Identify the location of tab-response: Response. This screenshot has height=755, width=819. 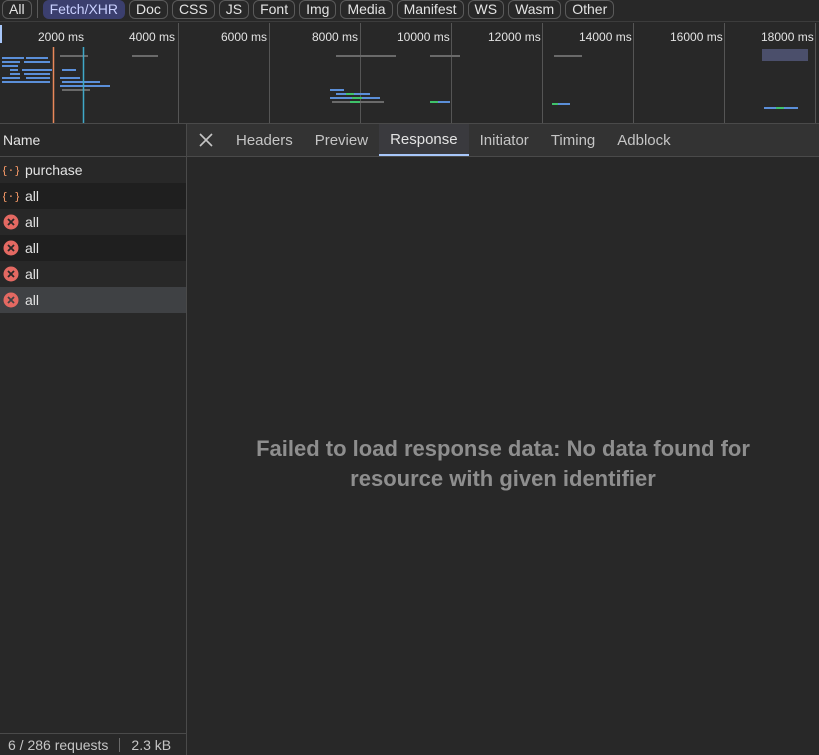
(424, 140).